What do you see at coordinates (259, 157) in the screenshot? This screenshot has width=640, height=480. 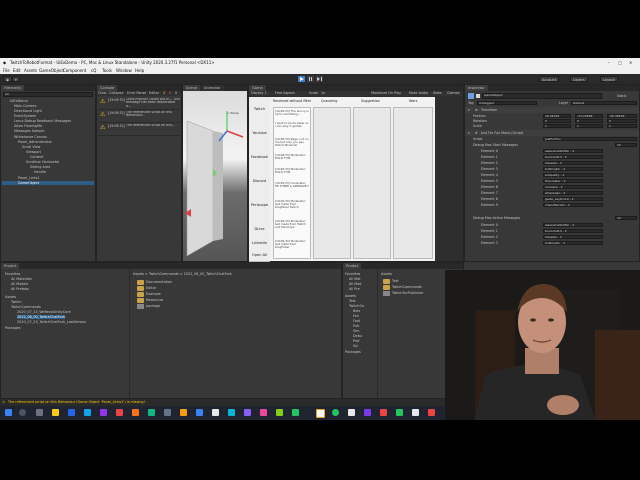 I see `platform-button-facebook: Facebook` at bounding box center [259, 157].